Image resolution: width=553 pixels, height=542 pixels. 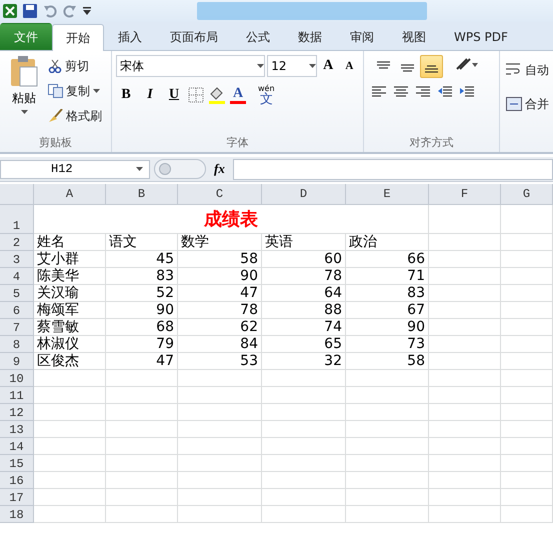 I want to click on row-header: 16, so click(x=17, y=480).